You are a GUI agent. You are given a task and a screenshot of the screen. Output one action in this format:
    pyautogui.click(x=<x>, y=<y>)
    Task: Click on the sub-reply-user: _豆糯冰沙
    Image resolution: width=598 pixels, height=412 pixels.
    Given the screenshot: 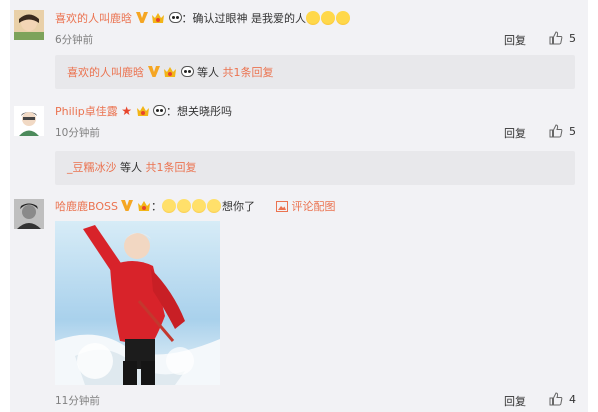 What is the action you would take?
    pyautogui.click(x=92, y=167)
    